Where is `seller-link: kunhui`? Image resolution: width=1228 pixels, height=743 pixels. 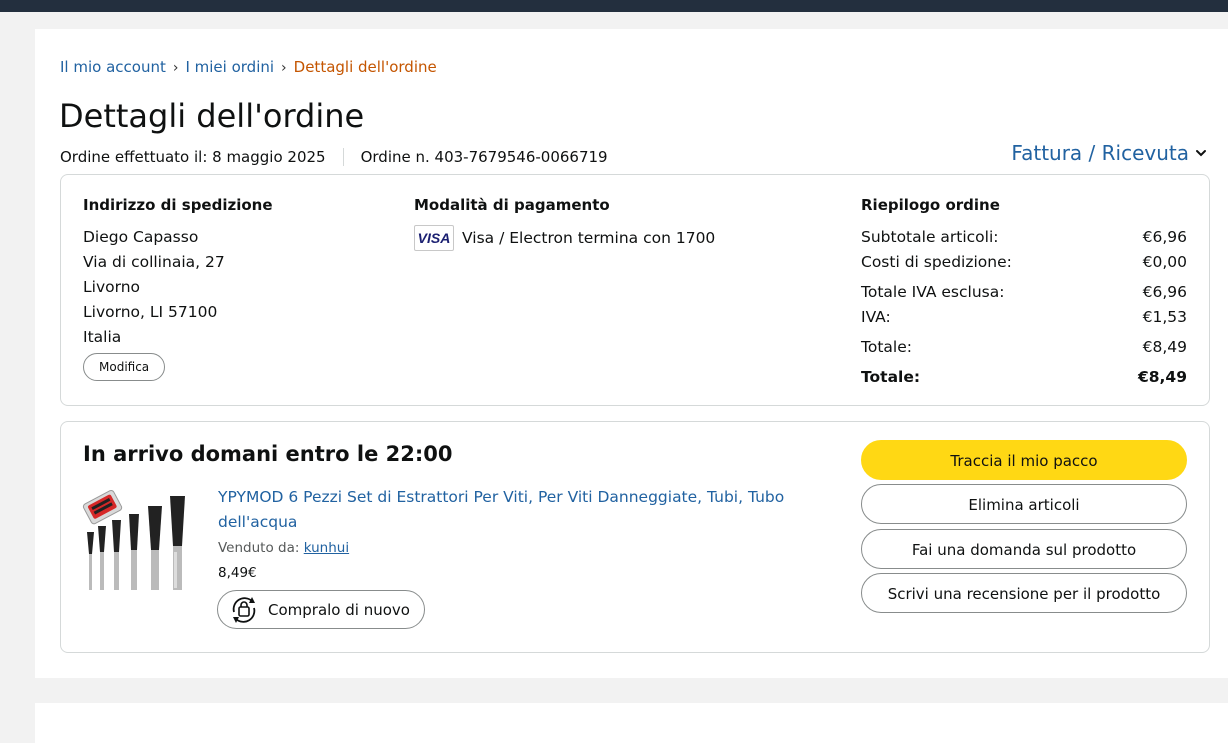
seller-link: kunhui is located at coordinates (326, 548).